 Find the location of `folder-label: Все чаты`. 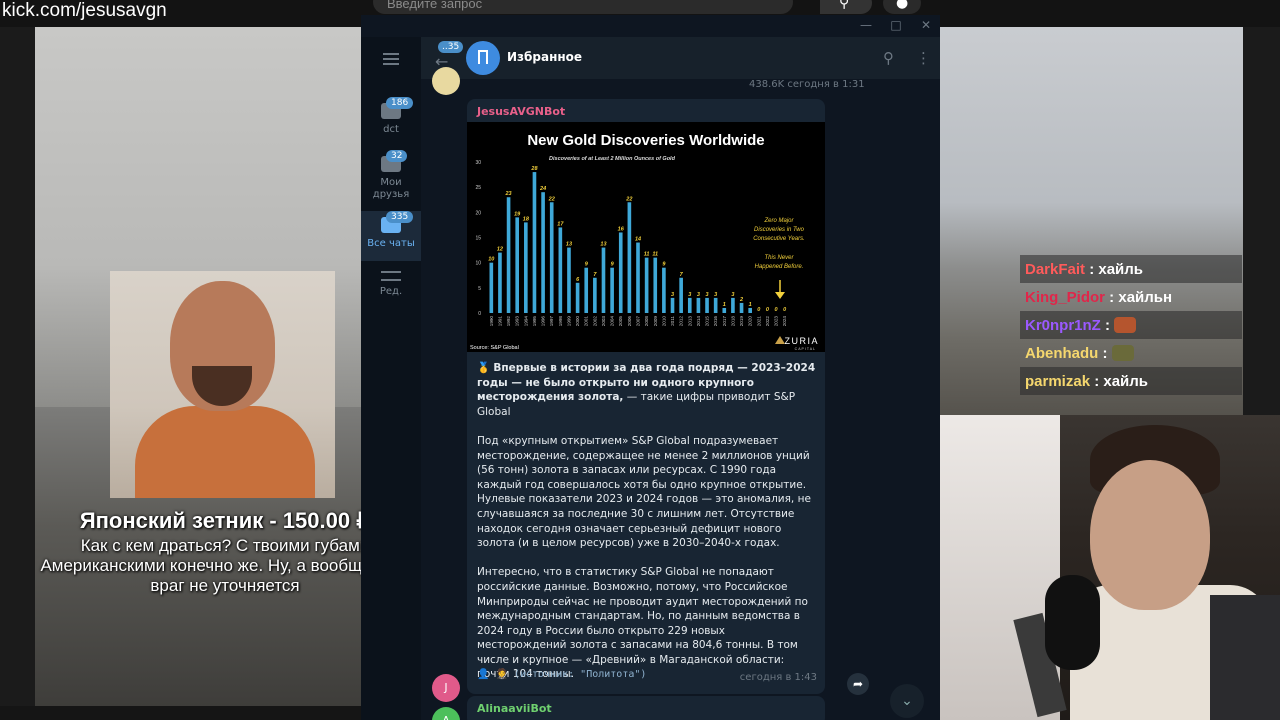

folder-label: Все чаты is located at coordinates (391, 243).